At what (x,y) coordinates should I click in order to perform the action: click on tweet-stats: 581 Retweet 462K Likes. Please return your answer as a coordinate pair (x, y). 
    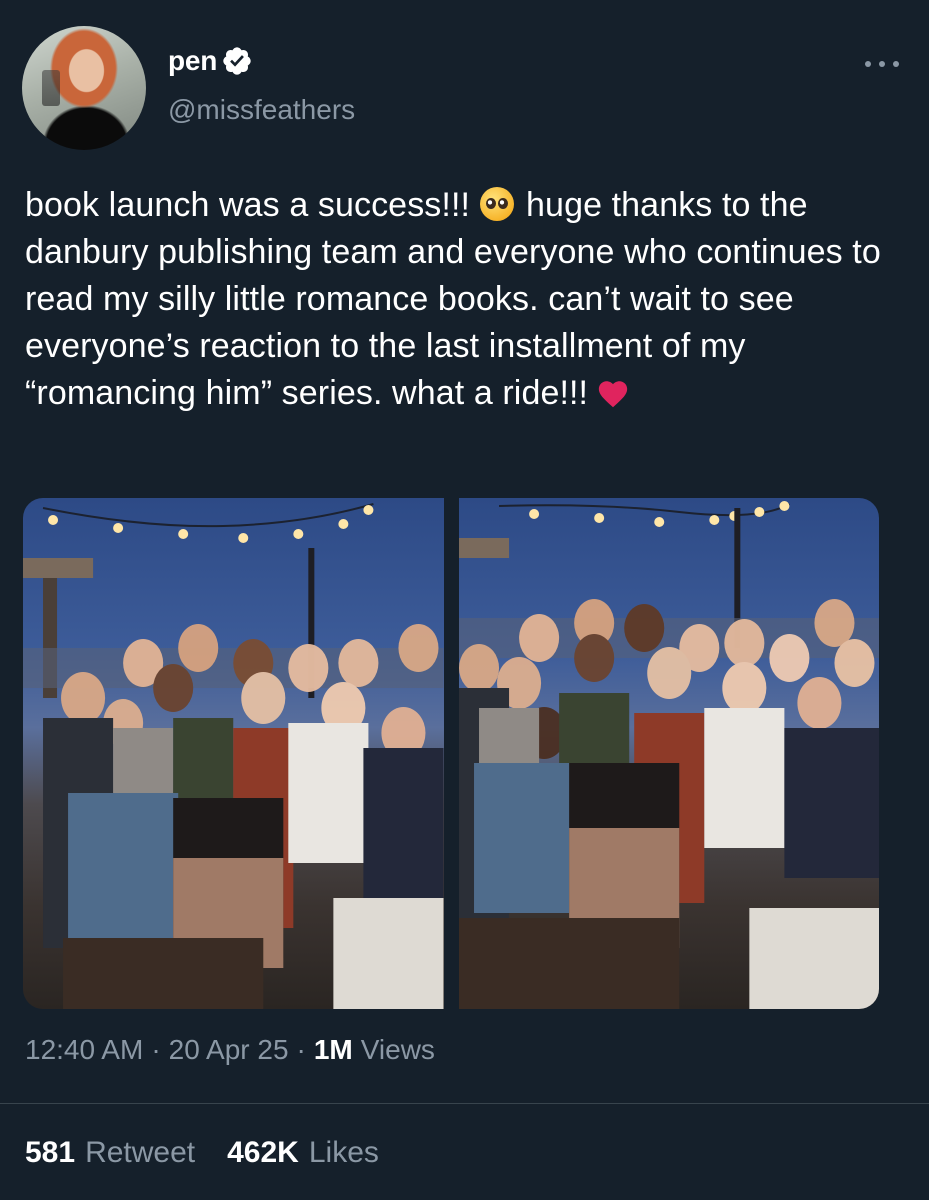
    Looking at the image, I should click on (218, 1153).